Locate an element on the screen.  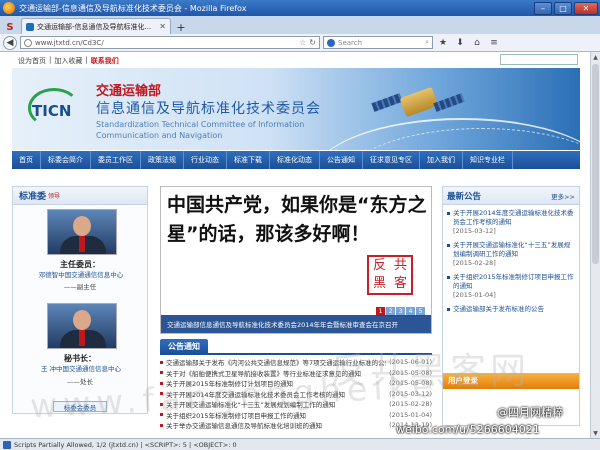
list-item: 关于组织2015年标准制修订项目申报工作的通知 [2015-01-04] is located at coordinates (511, 286).